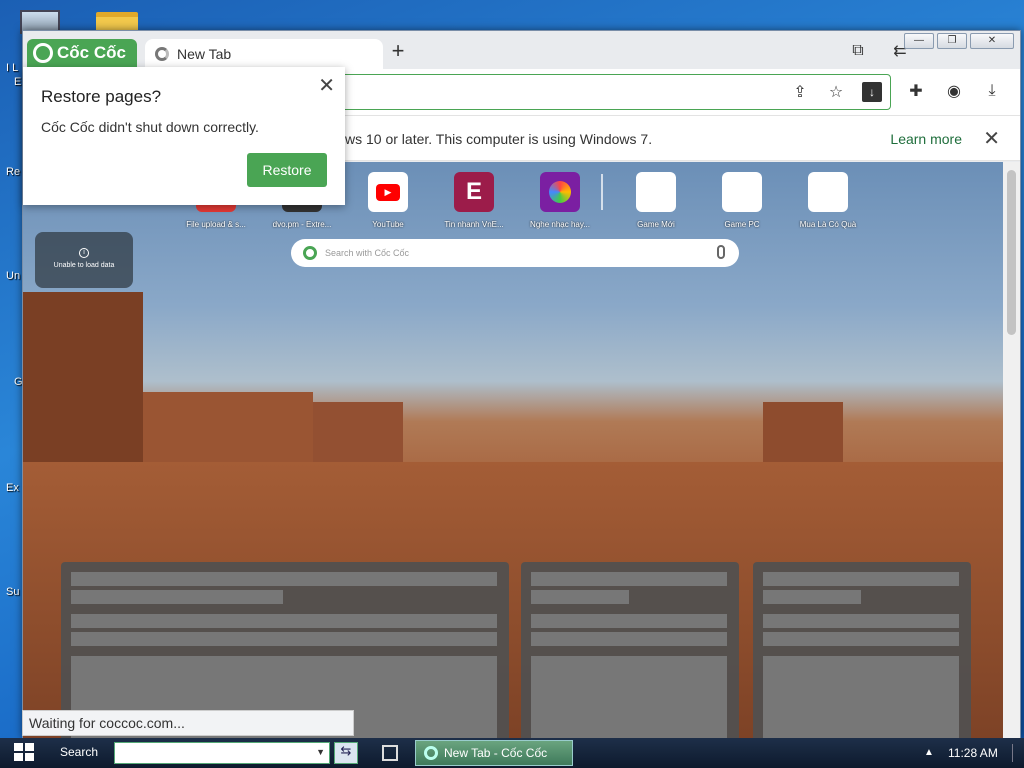 This screenshot has height=768, width=1024. Describe the element at coordinates (602, 192) in the screenshot. I see `speed-dial-separator` at that location.